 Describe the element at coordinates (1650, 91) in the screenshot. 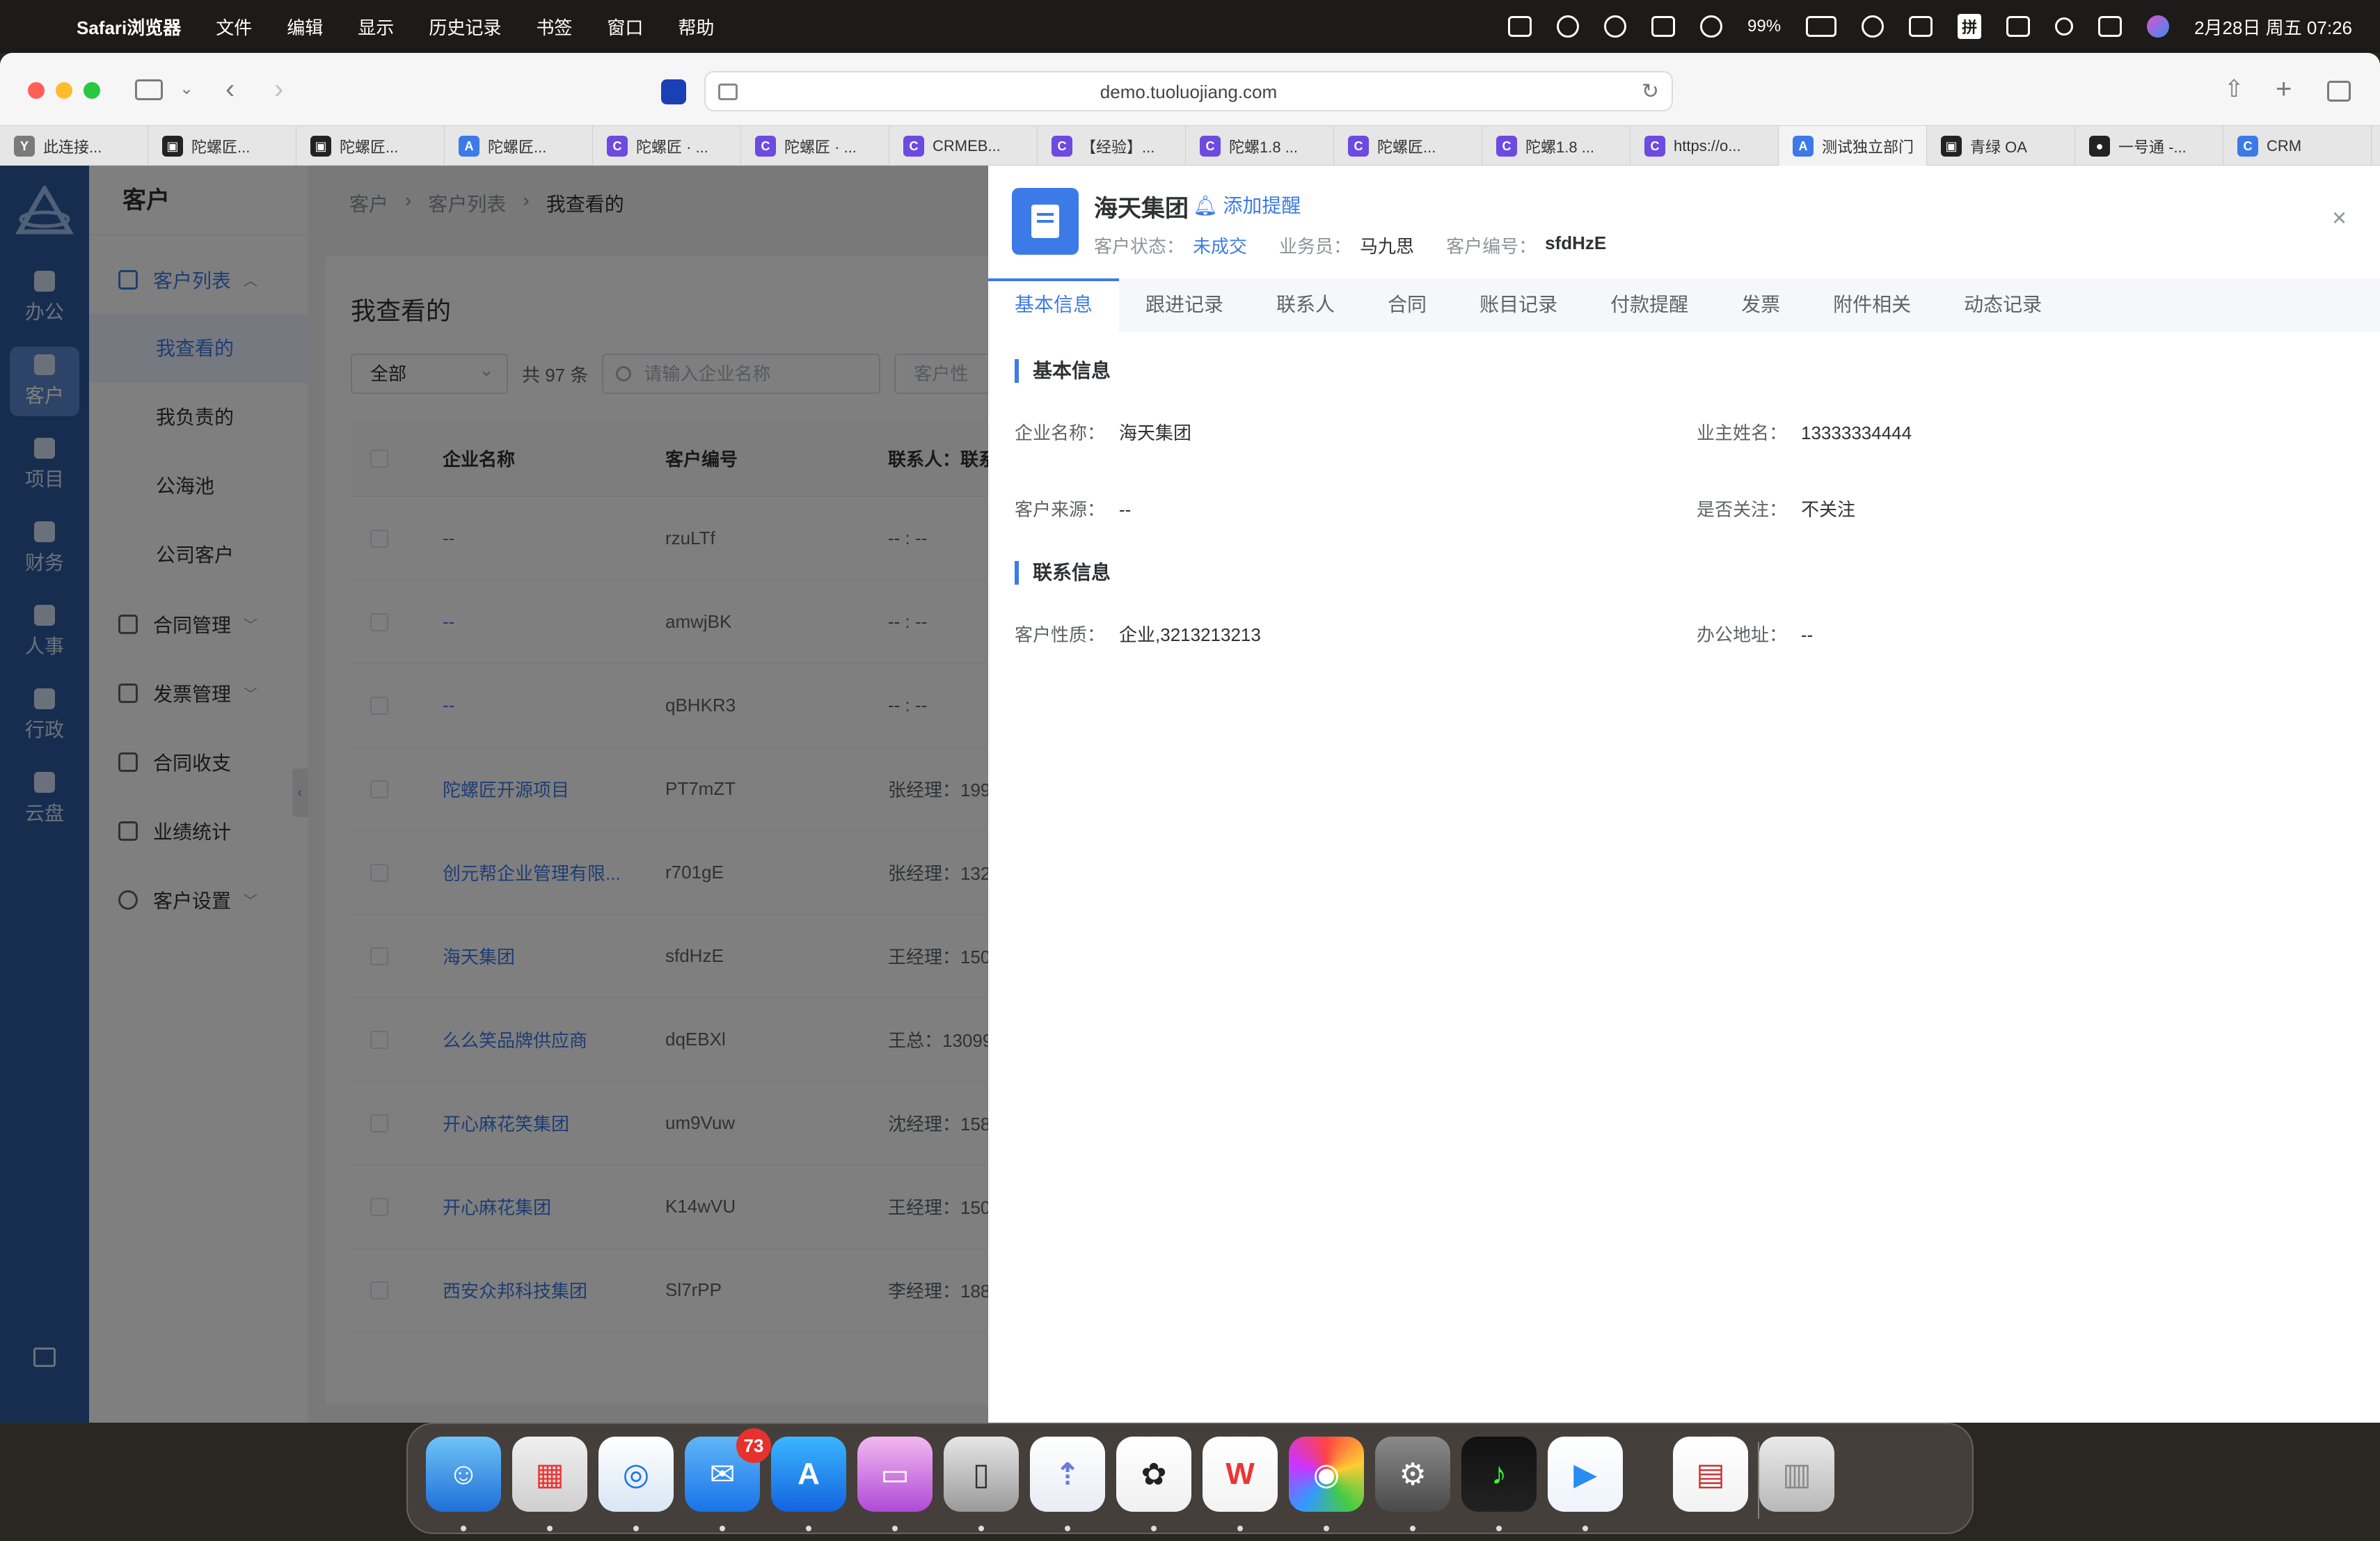

I see `reload-icon: ↻` at that location.